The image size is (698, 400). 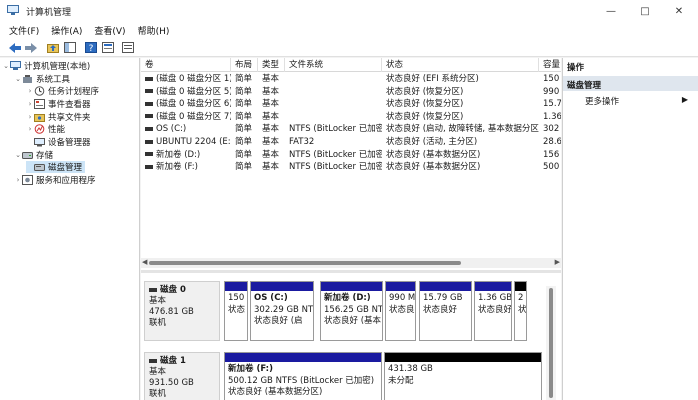 I want to click on scroll-left-icon: ◀, so click(x=144, y=262).